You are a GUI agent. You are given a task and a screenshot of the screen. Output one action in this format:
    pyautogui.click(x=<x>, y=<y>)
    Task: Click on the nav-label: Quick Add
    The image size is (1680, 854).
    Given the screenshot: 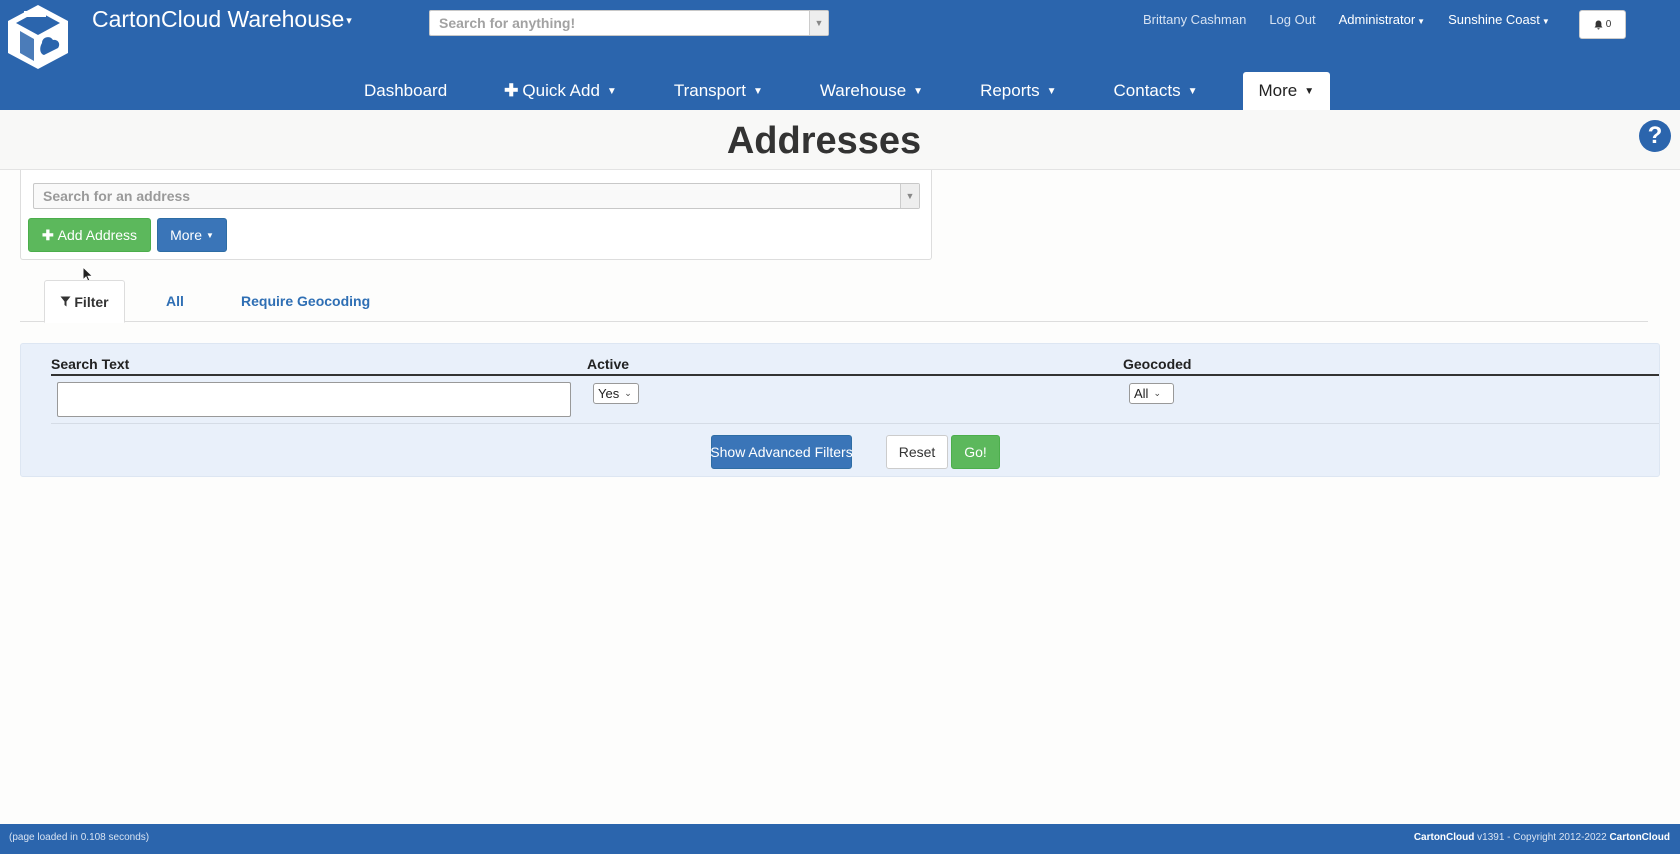 What is the action you would take?
    pyautogui.click(x=561, y=90)
    